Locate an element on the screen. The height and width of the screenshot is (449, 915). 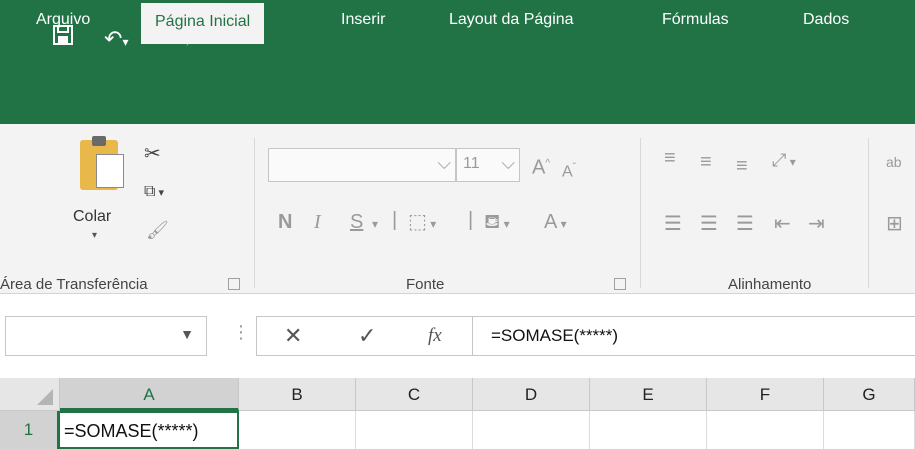
italic-button: I is located at coordinates (317, 222).